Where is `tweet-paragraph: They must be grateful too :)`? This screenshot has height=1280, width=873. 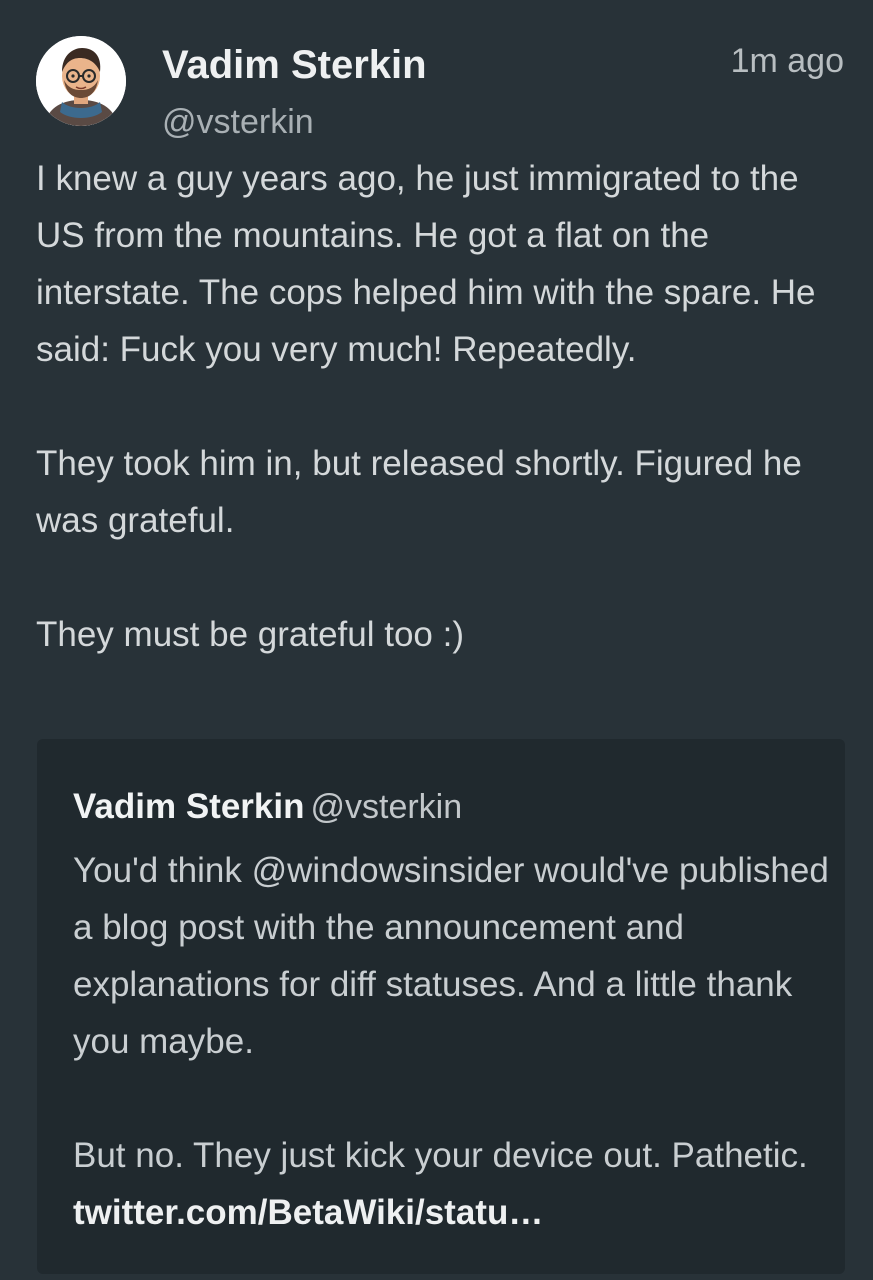
tweet-paragraph: They must be grateful too :) is located at coordinates (250, 634).